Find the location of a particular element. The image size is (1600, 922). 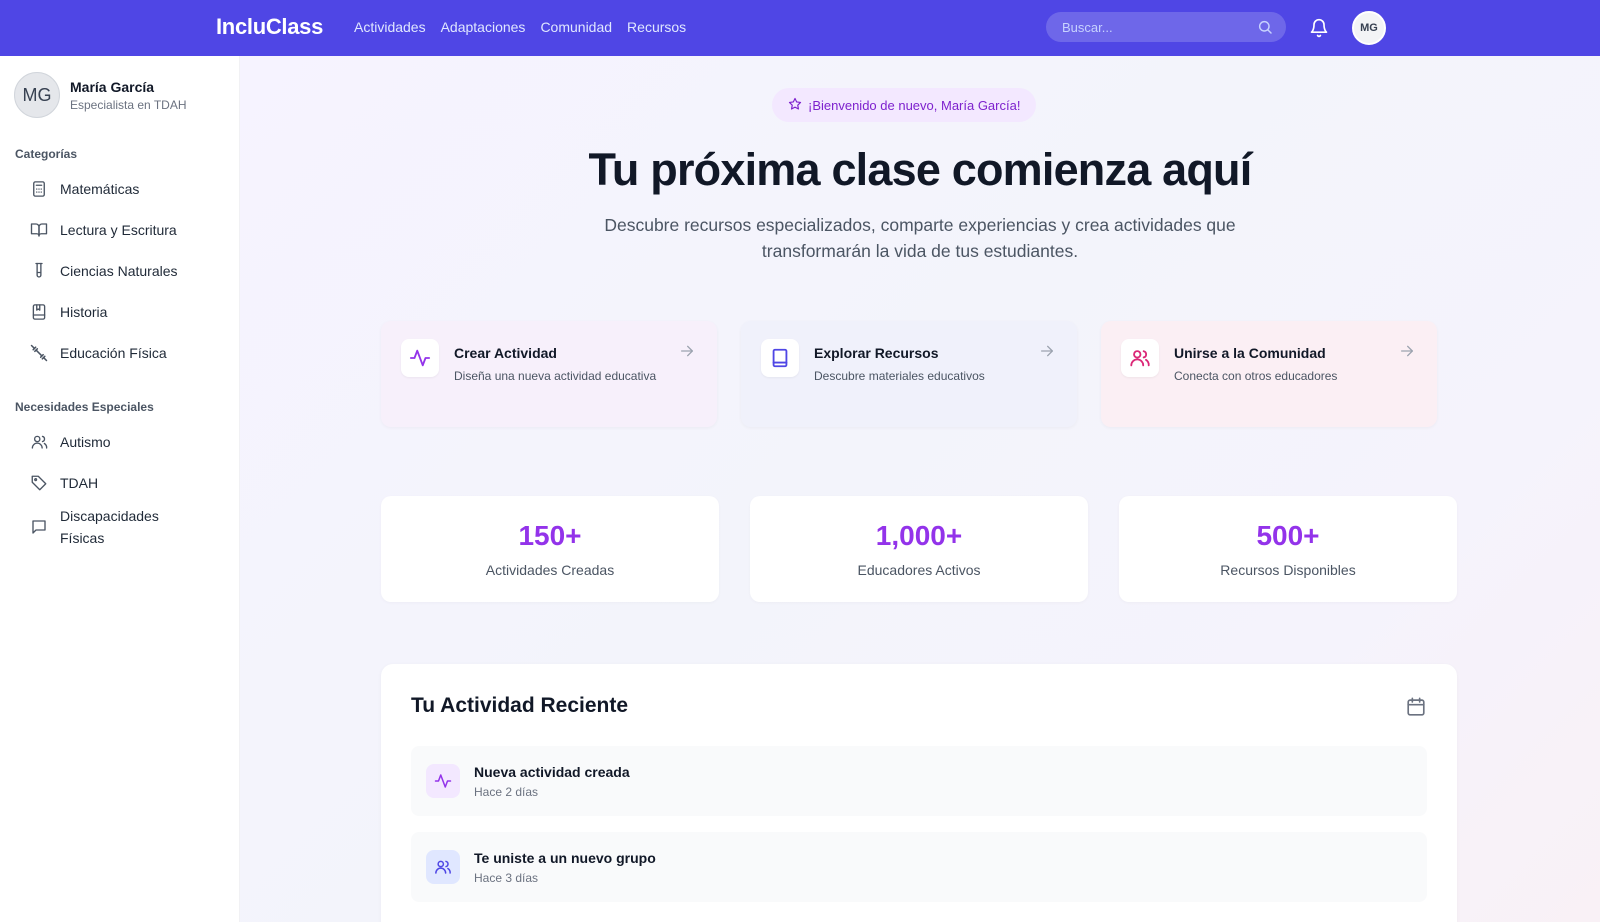

dumbbell-icon is located at coordinates (39, 353).